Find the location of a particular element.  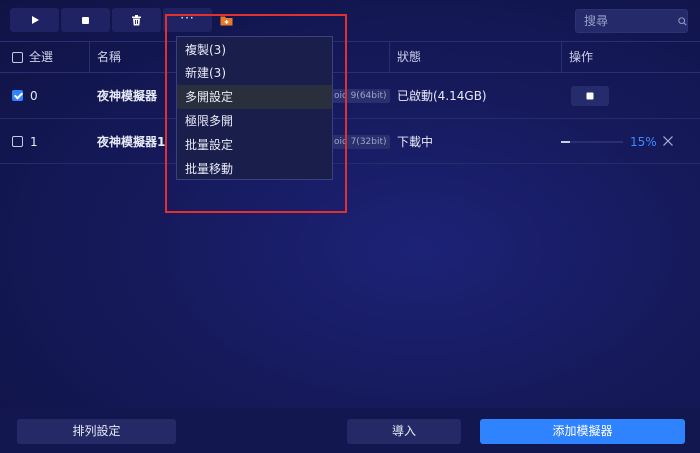

more-button: ··· is located at coordinates (187, 20).